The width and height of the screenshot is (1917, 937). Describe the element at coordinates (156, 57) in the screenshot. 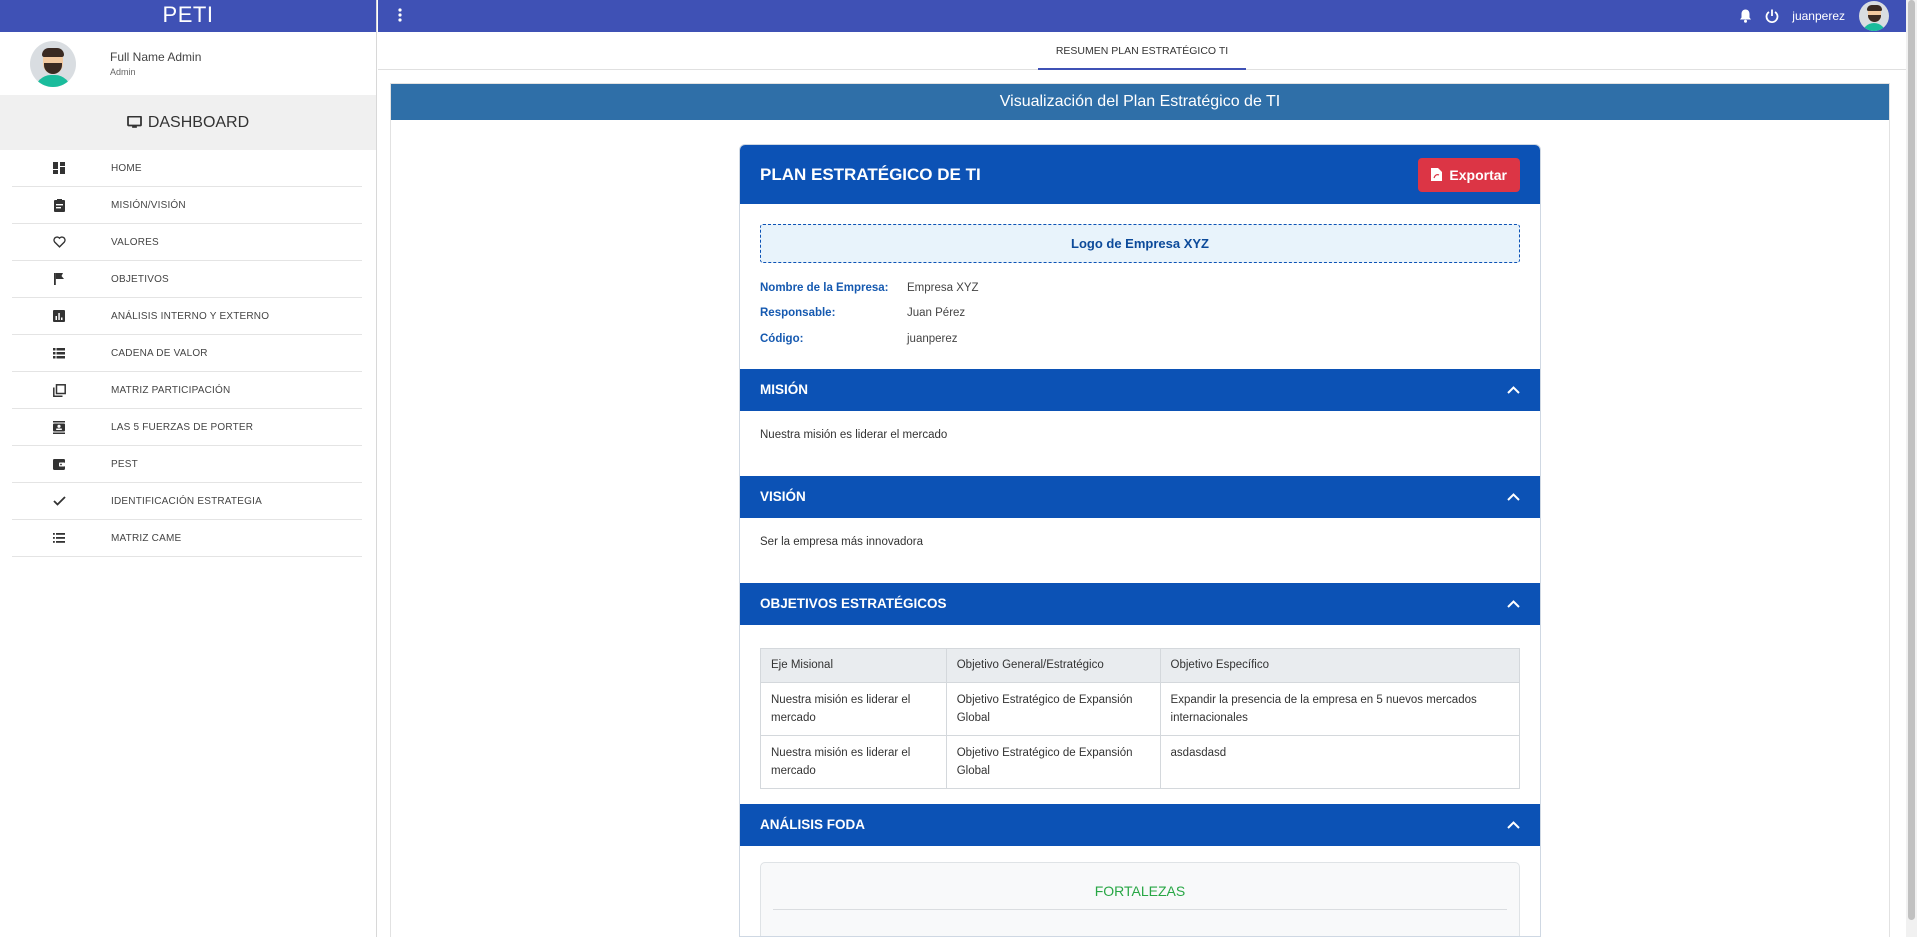

I see `user-full-name: Full Name Admin` at that location.